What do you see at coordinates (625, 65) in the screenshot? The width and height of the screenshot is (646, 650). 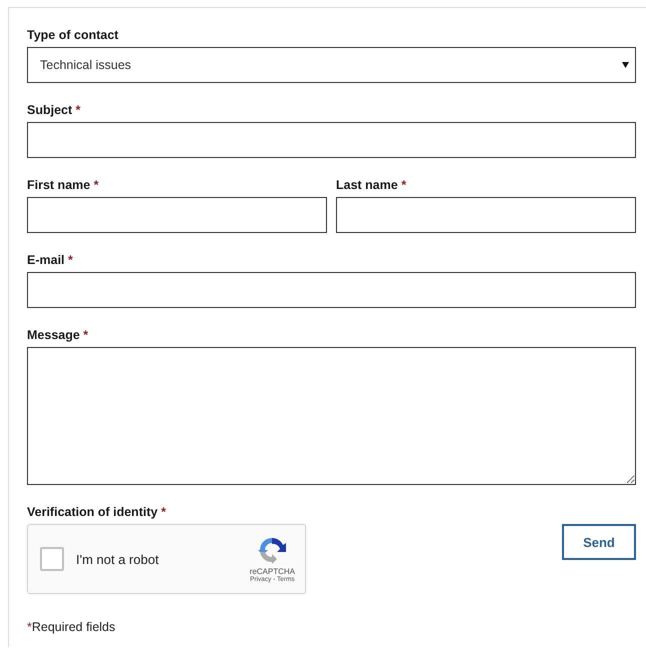 I see `caret-icon` at bounding box center [625, 65].